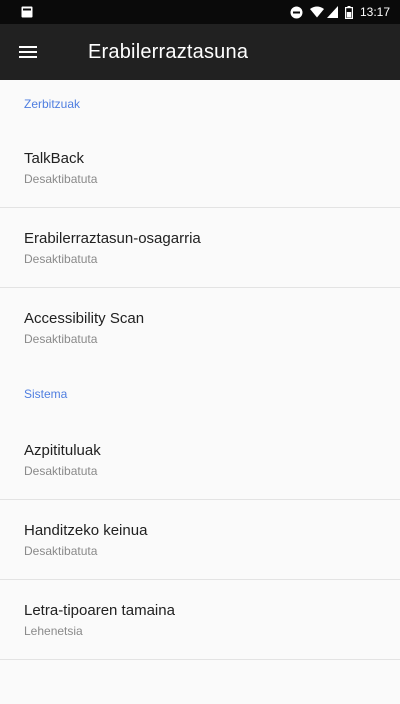 Image resolution: width=400 pixels, height=704 pixels. What do you see at coordinates (316, 12) in the screenshot?
I see `wifi-icon` at bounding box center [316, 12].